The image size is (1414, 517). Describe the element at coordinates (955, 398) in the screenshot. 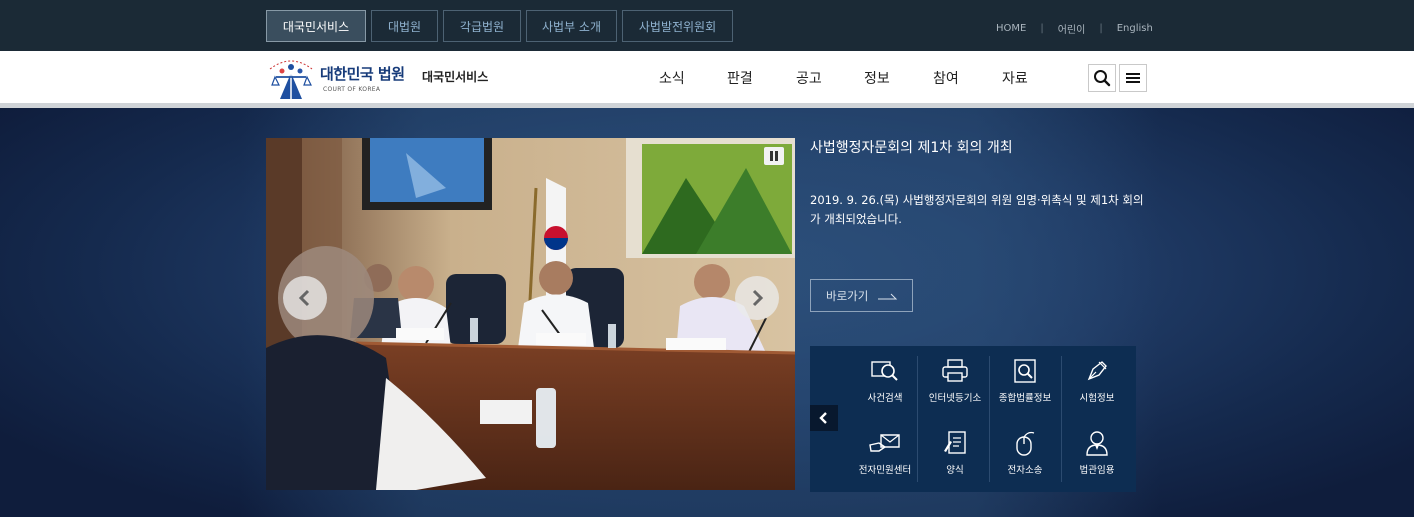

I see `quick-label: 인터넷등기소` at that location.